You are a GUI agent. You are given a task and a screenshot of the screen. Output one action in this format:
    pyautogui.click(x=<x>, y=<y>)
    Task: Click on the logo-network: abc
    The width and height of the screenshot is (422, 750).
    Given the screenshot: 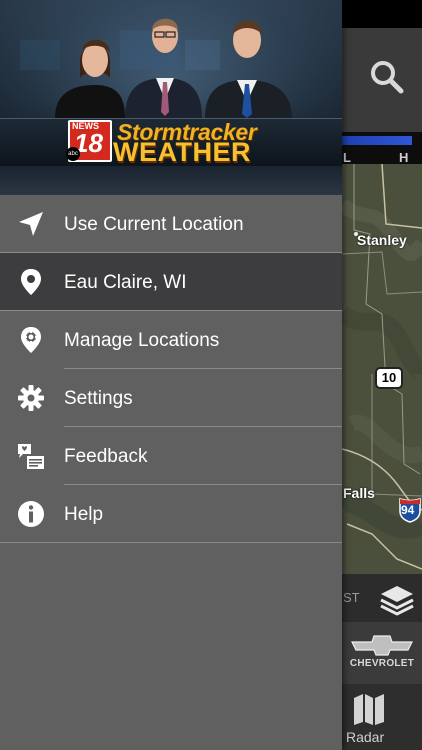 What is the action you would take?
    pyautogui.click(x=73, y=154)
    